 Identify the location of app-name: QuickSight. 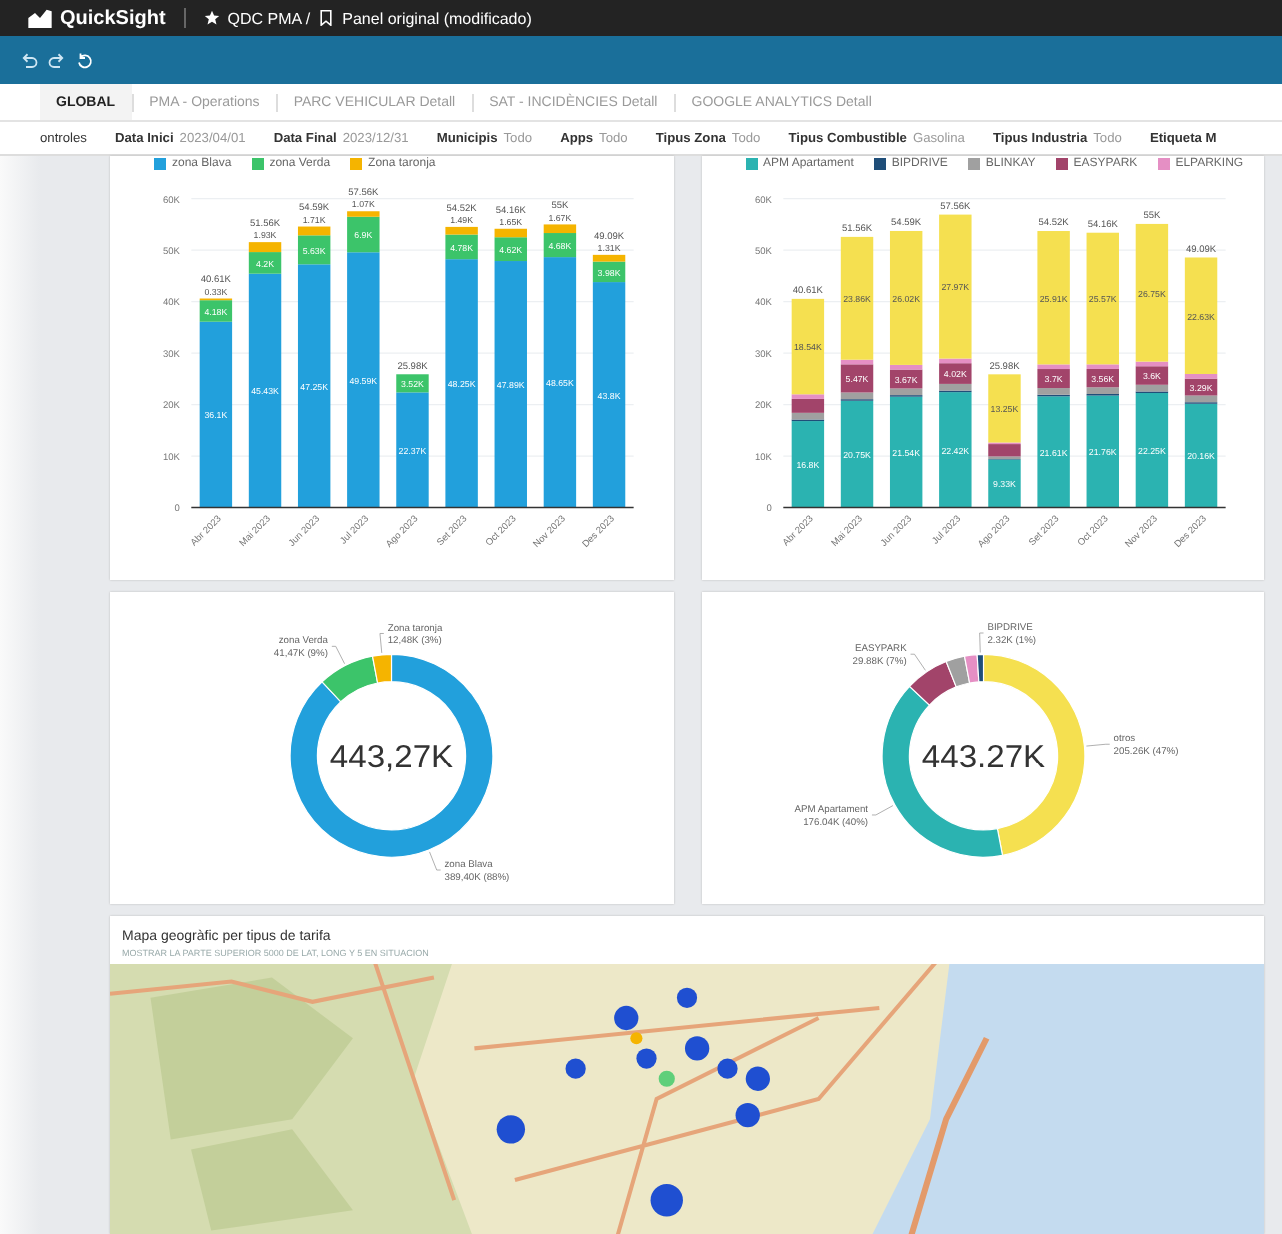
(113, 18).